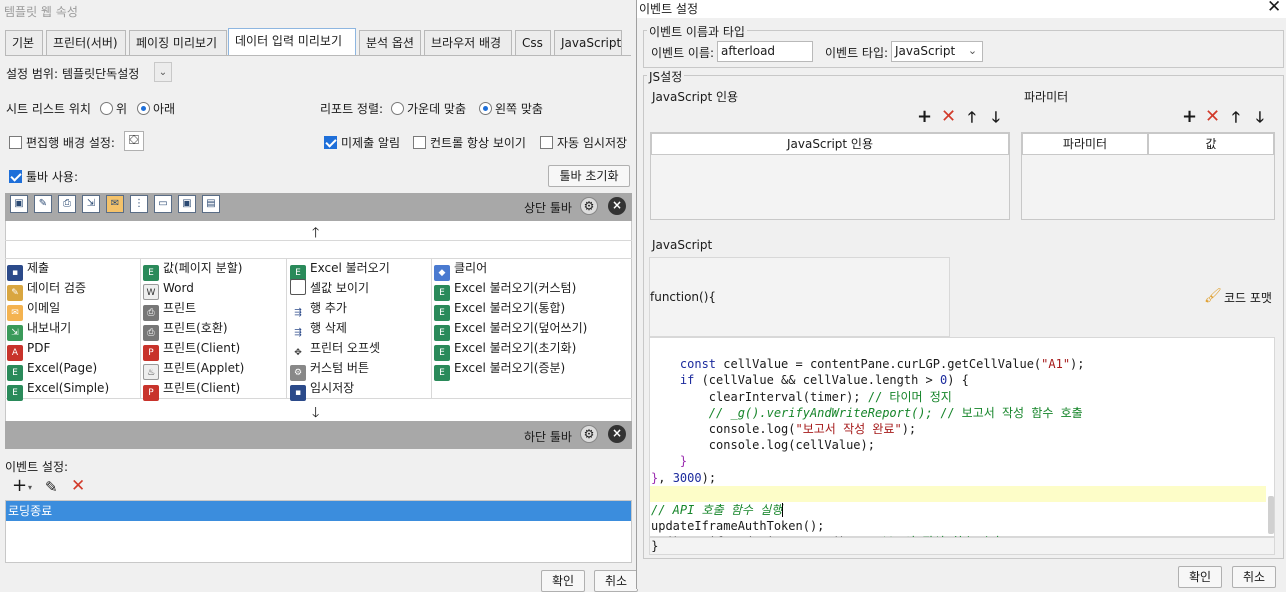 Image resolution: width=1286 pixels, height=592 pixels. Describe the element at coordinates (51, 487) in the screenshot. I see `edit-pencil-icon: ✎` at that location.